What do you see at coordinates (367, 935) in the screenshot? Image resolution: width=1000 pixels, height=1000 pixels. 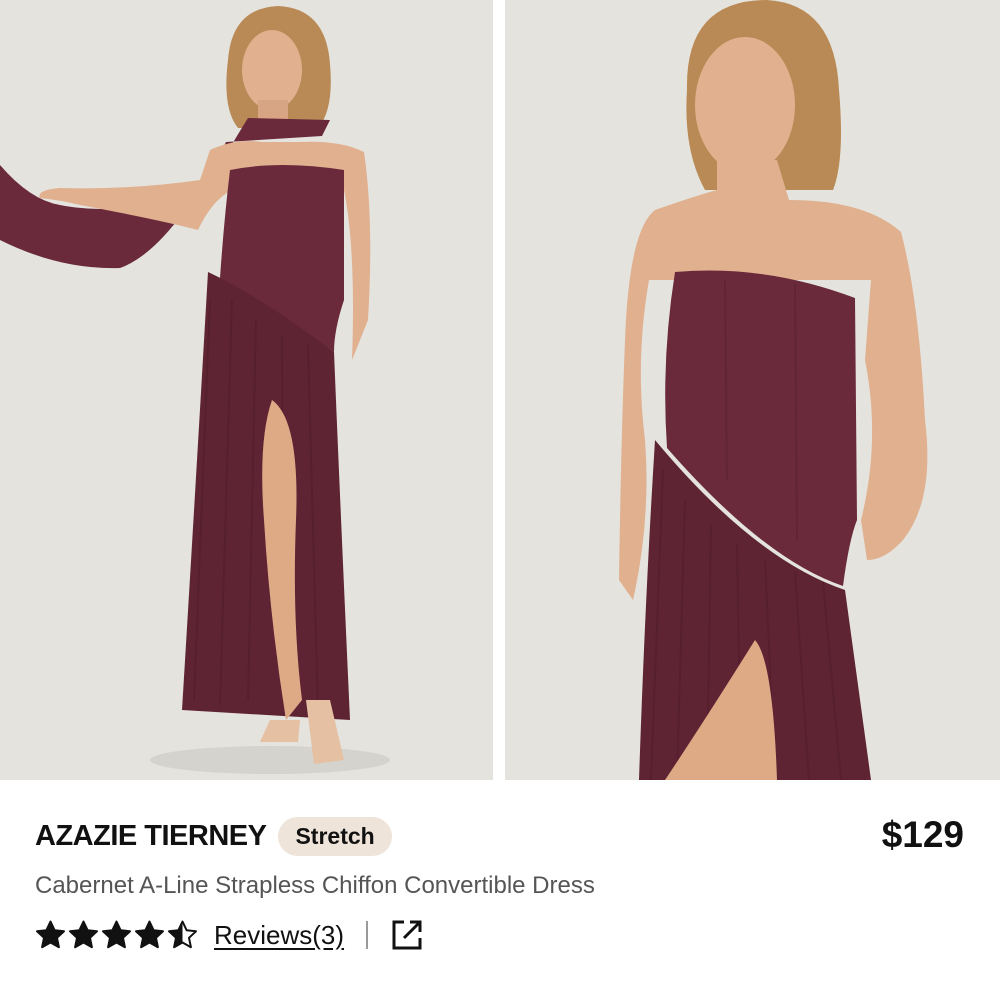 I see `divider` at bounding box center [367, 935].